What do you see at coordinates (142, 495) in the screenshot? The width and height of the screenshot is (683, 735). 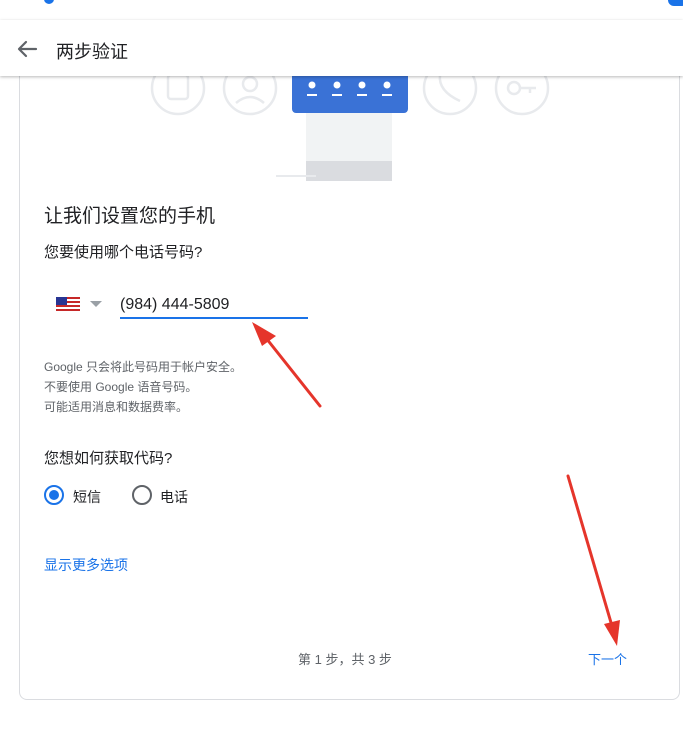 I see `call-radio` at bounding box center [142, 495].